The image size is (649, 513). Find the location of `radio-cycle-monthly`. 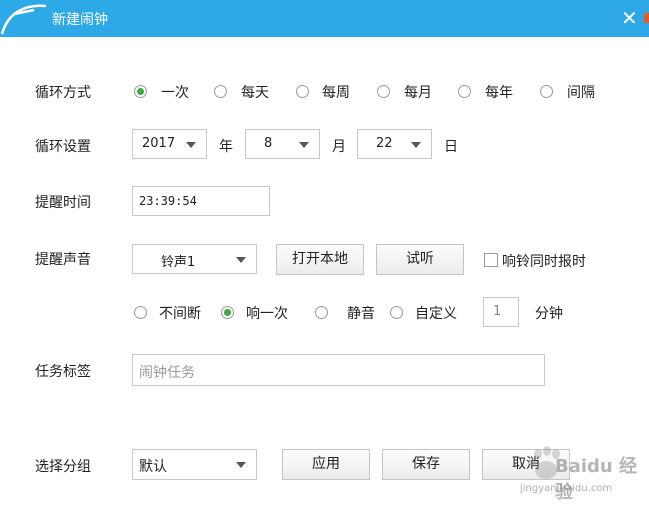

radio-cycle-monthly is located at coordinates (383, 91).